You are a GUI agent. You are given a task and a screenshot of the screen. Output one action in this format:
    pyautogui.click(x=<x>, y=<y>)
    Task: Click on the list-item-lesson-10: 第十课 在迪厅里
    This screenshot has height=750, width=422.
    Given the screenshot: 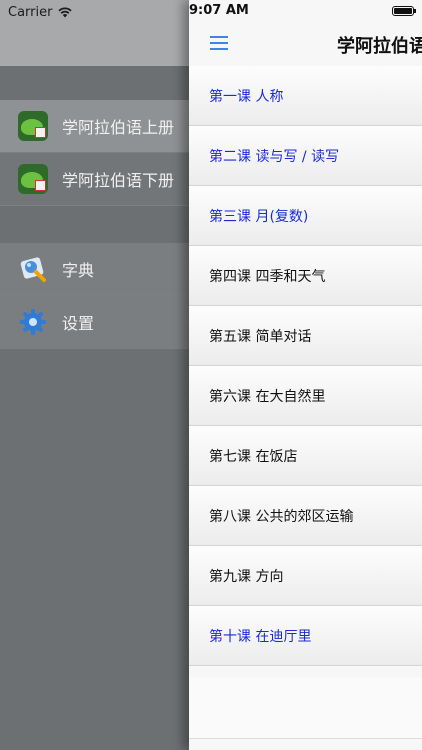 What is the action you would take?
    pyautogui.click(x=305, y=636)
    